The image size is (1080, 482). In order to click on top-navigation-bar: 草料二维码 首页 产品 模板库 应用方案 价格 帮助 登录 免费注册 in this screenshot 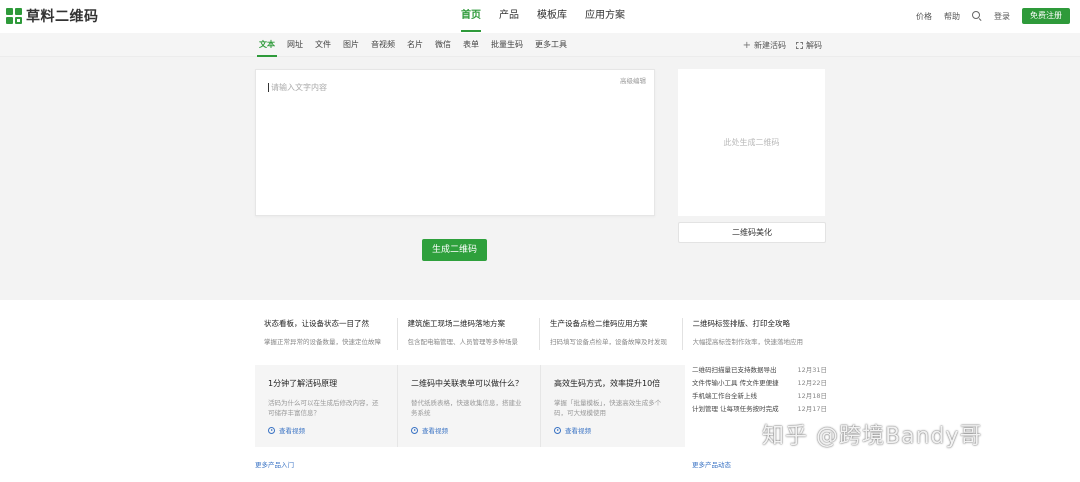, I will do `click(540, 16)`.